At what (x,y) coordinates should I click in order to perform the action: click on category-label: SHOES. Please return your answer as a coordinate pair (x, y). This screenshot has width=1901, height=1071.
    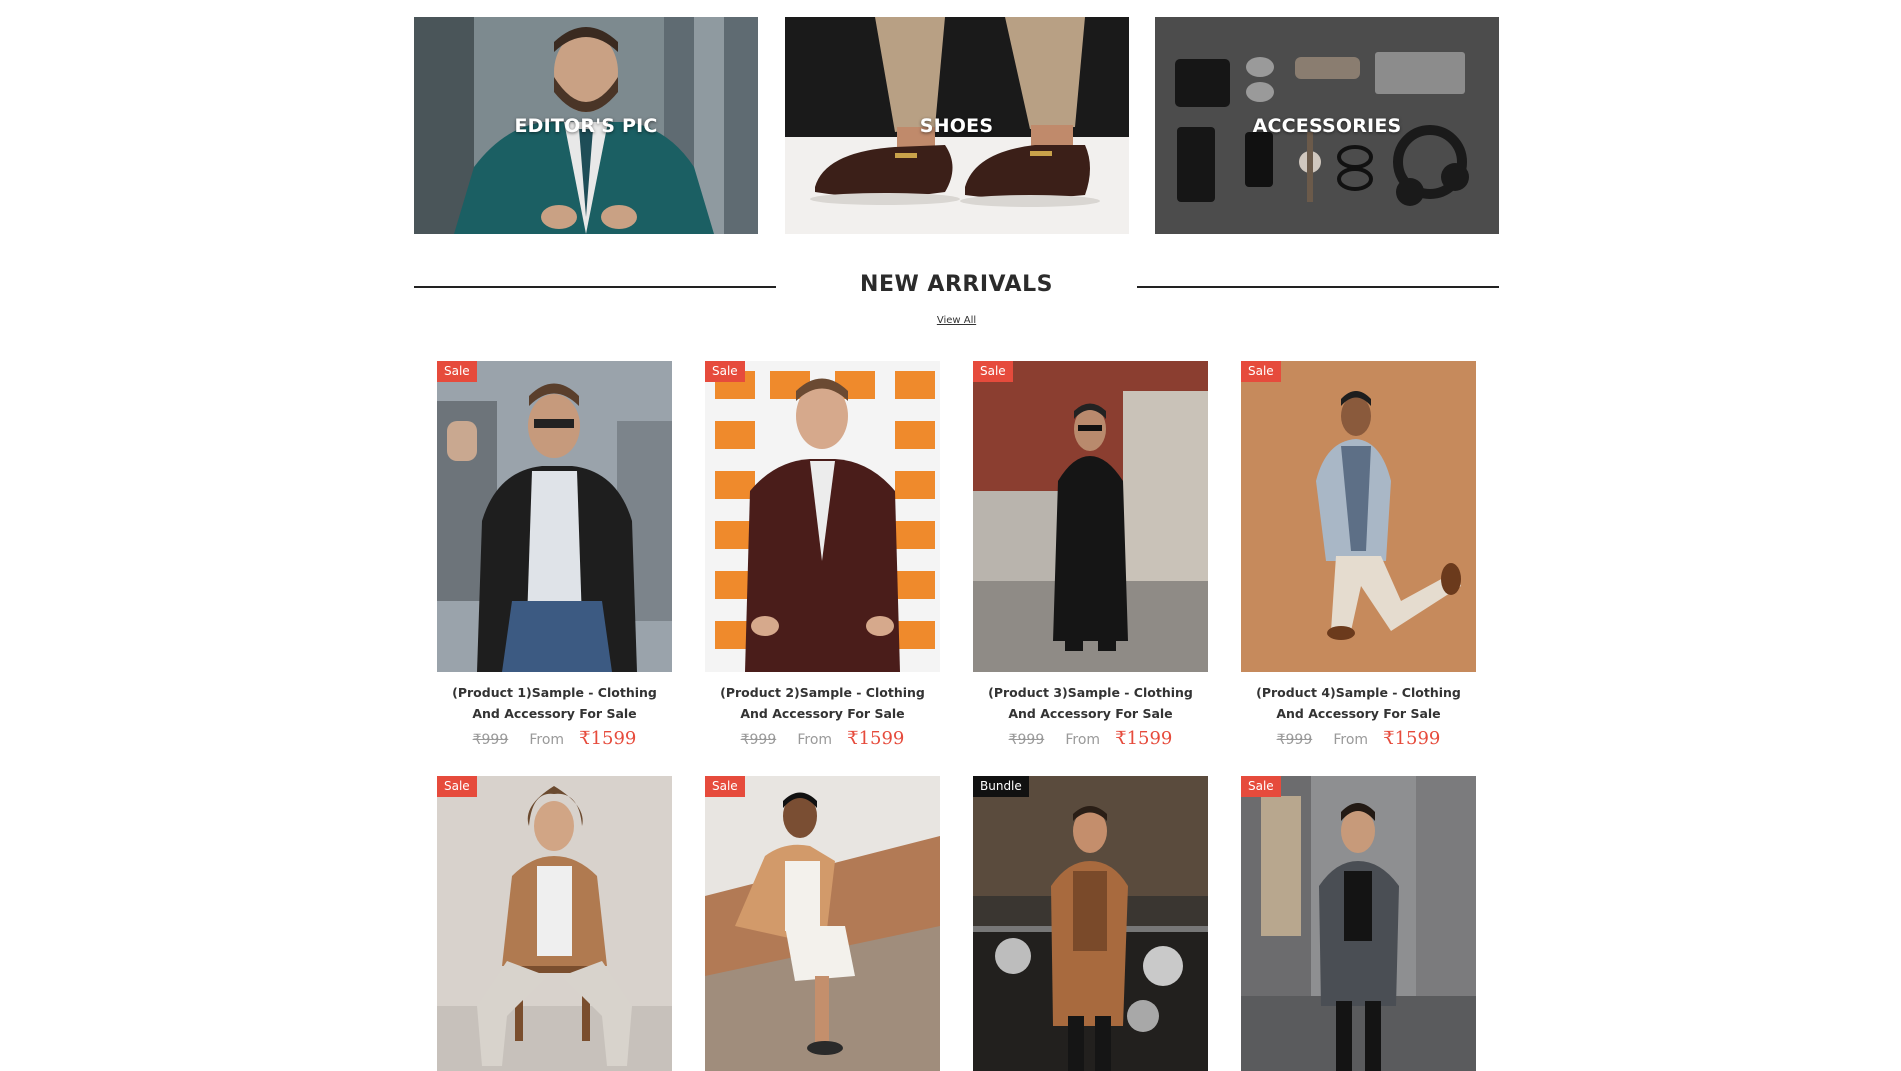
    Looking at the image, I should click on (956, 125).